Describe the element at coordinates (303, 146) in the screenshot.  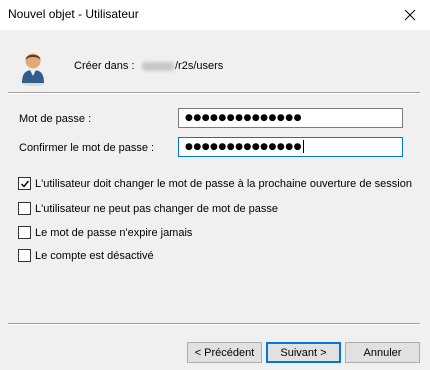
I see `text-caret` at that location.